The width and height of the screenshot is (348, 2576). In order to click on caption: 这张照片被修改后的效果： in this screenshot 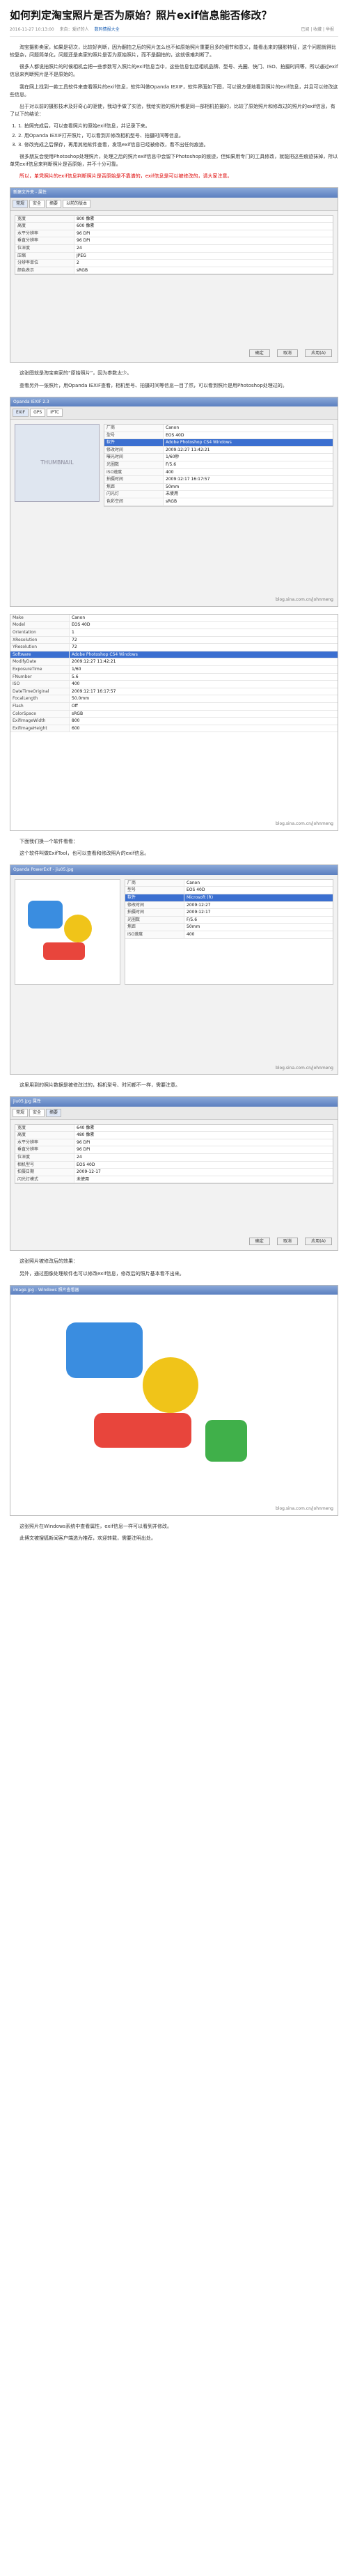, I will do `click(48, 1261)`.